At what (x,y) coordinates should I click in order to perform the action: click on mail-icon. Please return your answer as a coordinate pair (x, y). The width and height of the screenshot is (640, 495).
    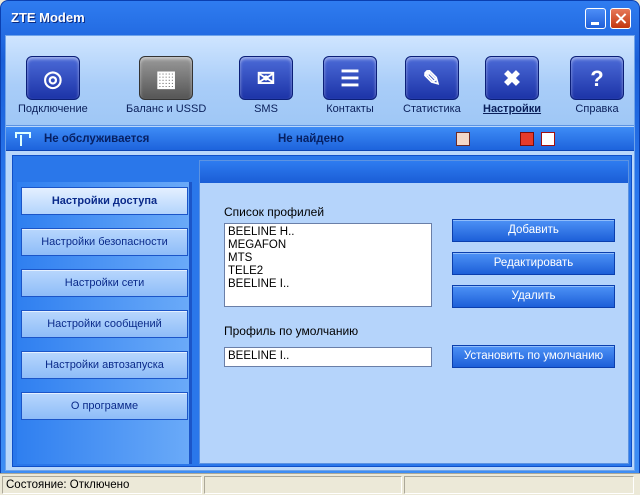
    Looking at the image, I should click on (548, 139).